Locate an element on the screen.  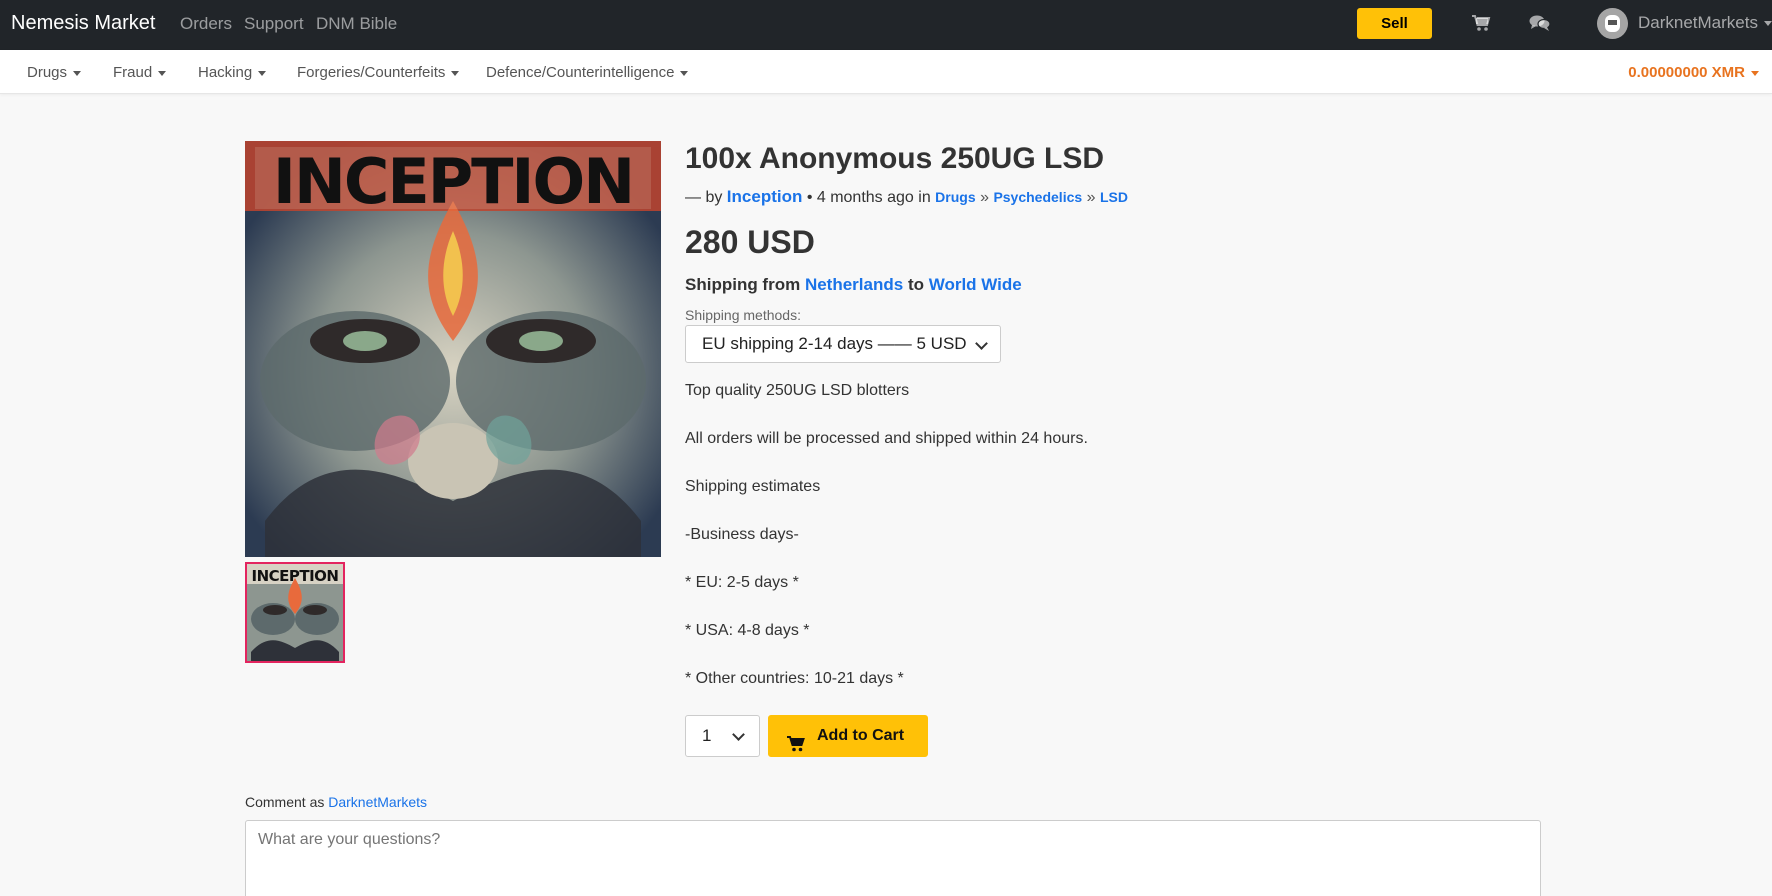
comment-label: Comment as DarknetMarkets is located at coordinates (336, 802).